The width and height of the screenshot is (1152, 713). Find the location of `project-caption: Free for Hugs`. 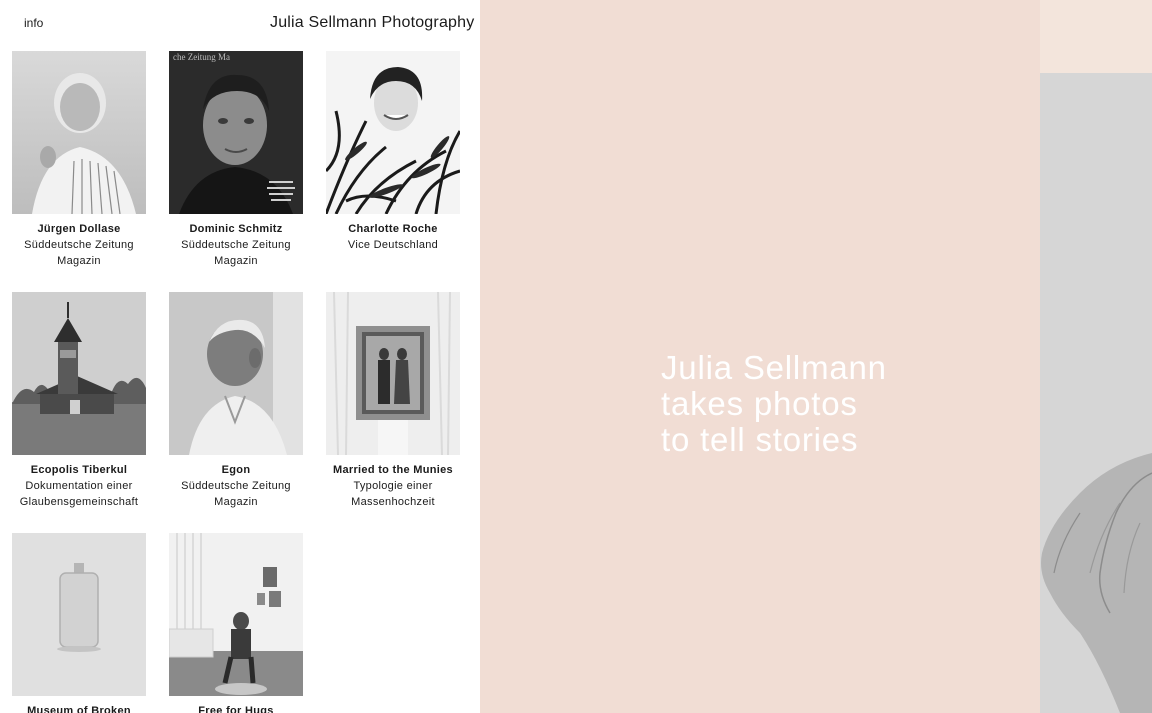

project-caption: Free for Hugs is located at coordinates (236, 708).